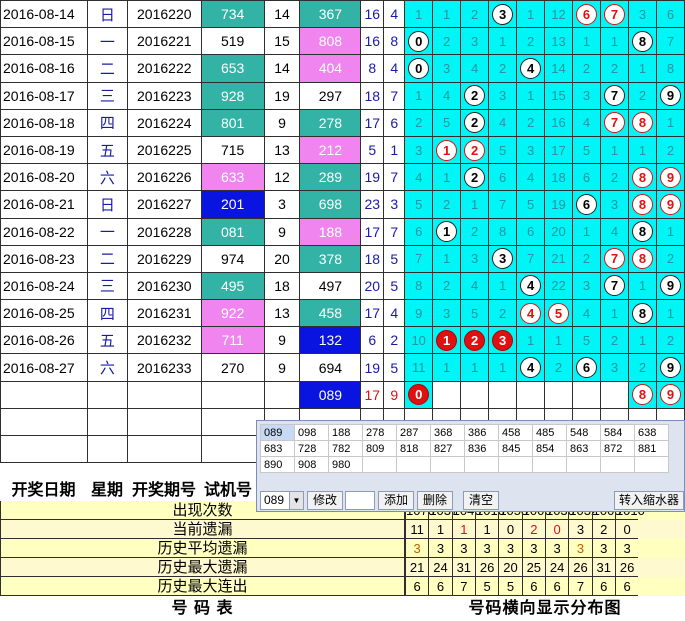 This screenshot has height=621, width=685. I want to click on ball-marker: 1, so click(447, 150).